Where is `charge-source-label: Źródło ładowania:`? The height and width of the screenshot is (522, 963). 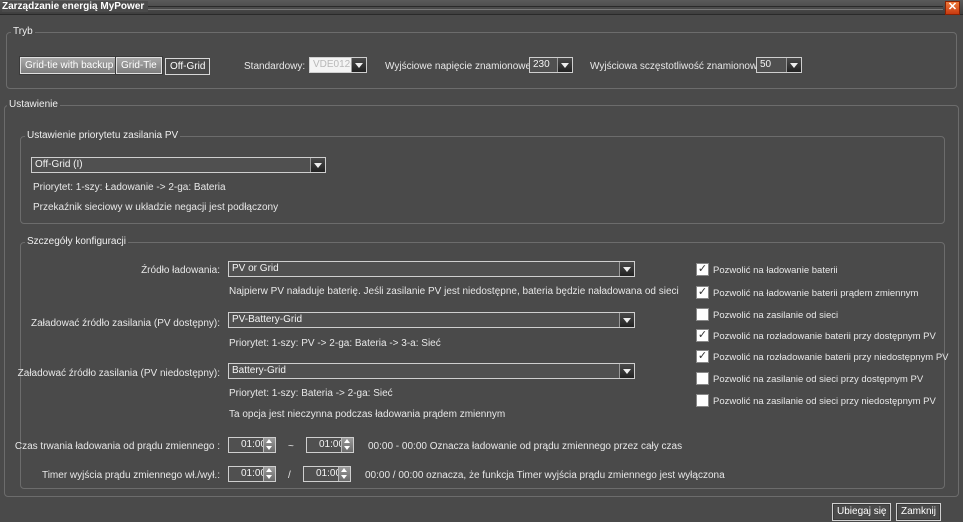
charge-source-label: Źródło ładowania: is located at coordinates (180, 270).